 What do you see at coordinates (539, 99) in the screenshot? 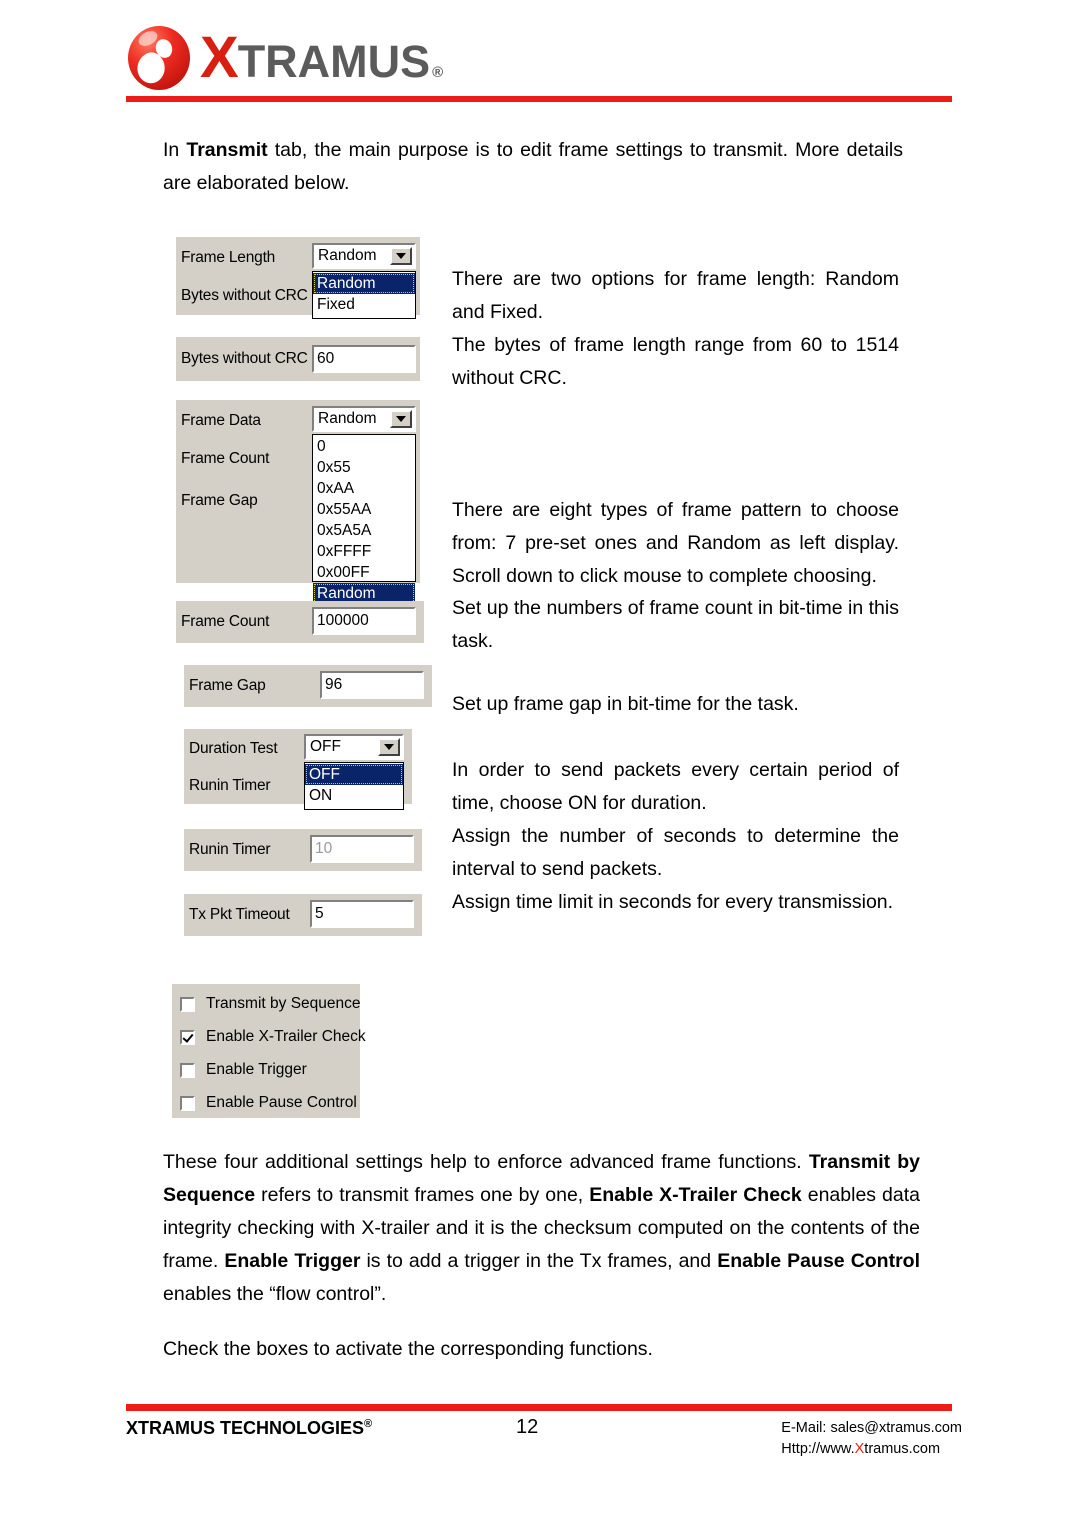
I see `header-divider` at bounding box center [539, 99].